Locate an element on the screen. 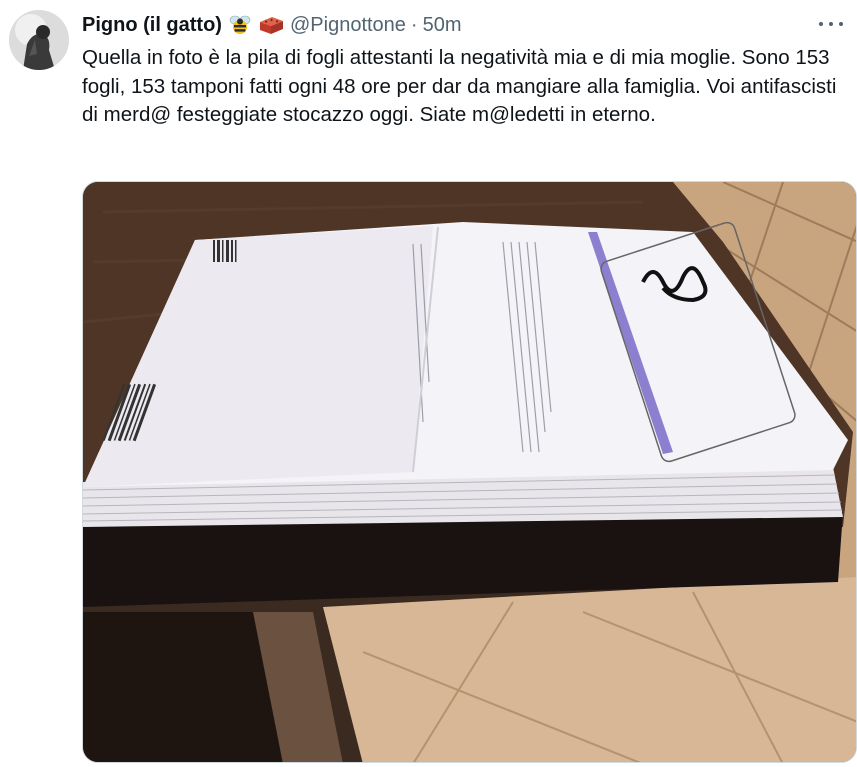 The image size is (857, 767). more-options-button is located at coordinates (831, 24).